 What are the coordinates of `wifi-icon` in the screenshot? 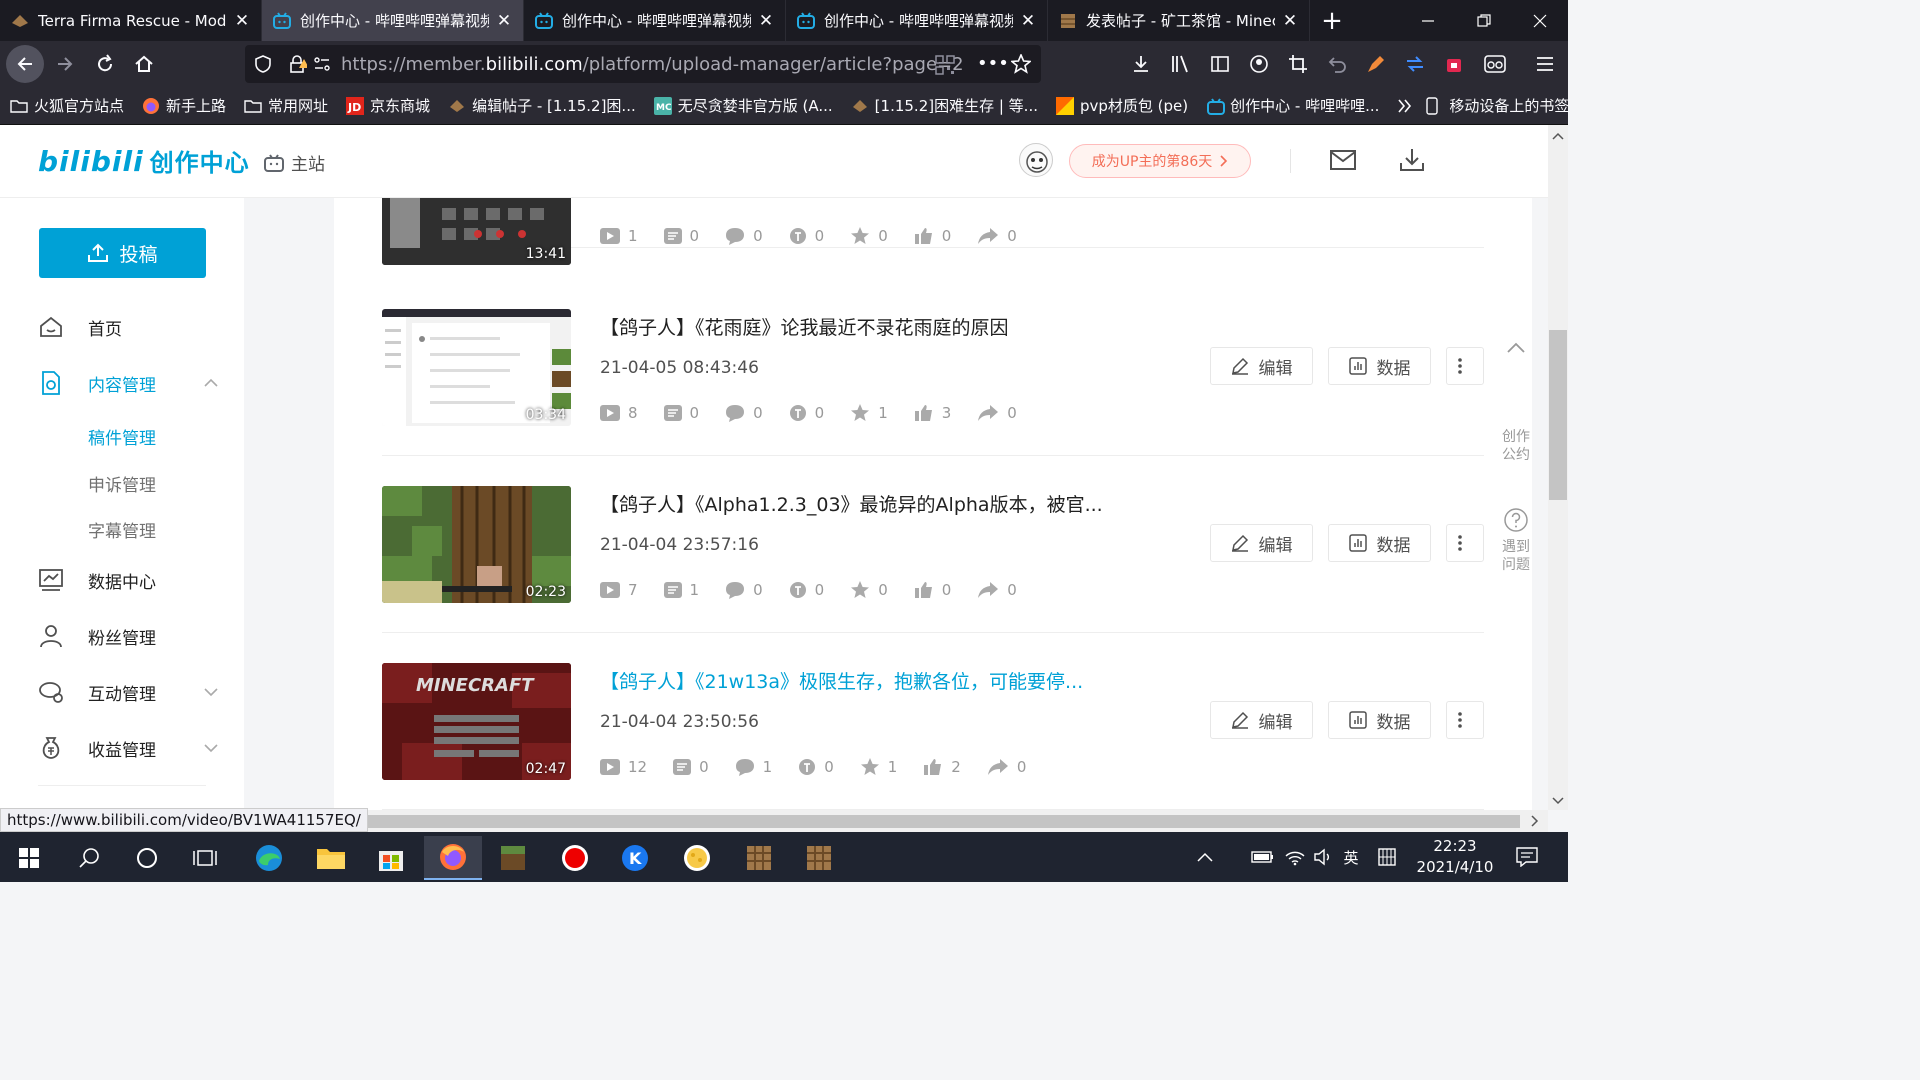 It's located at (1295, 857).